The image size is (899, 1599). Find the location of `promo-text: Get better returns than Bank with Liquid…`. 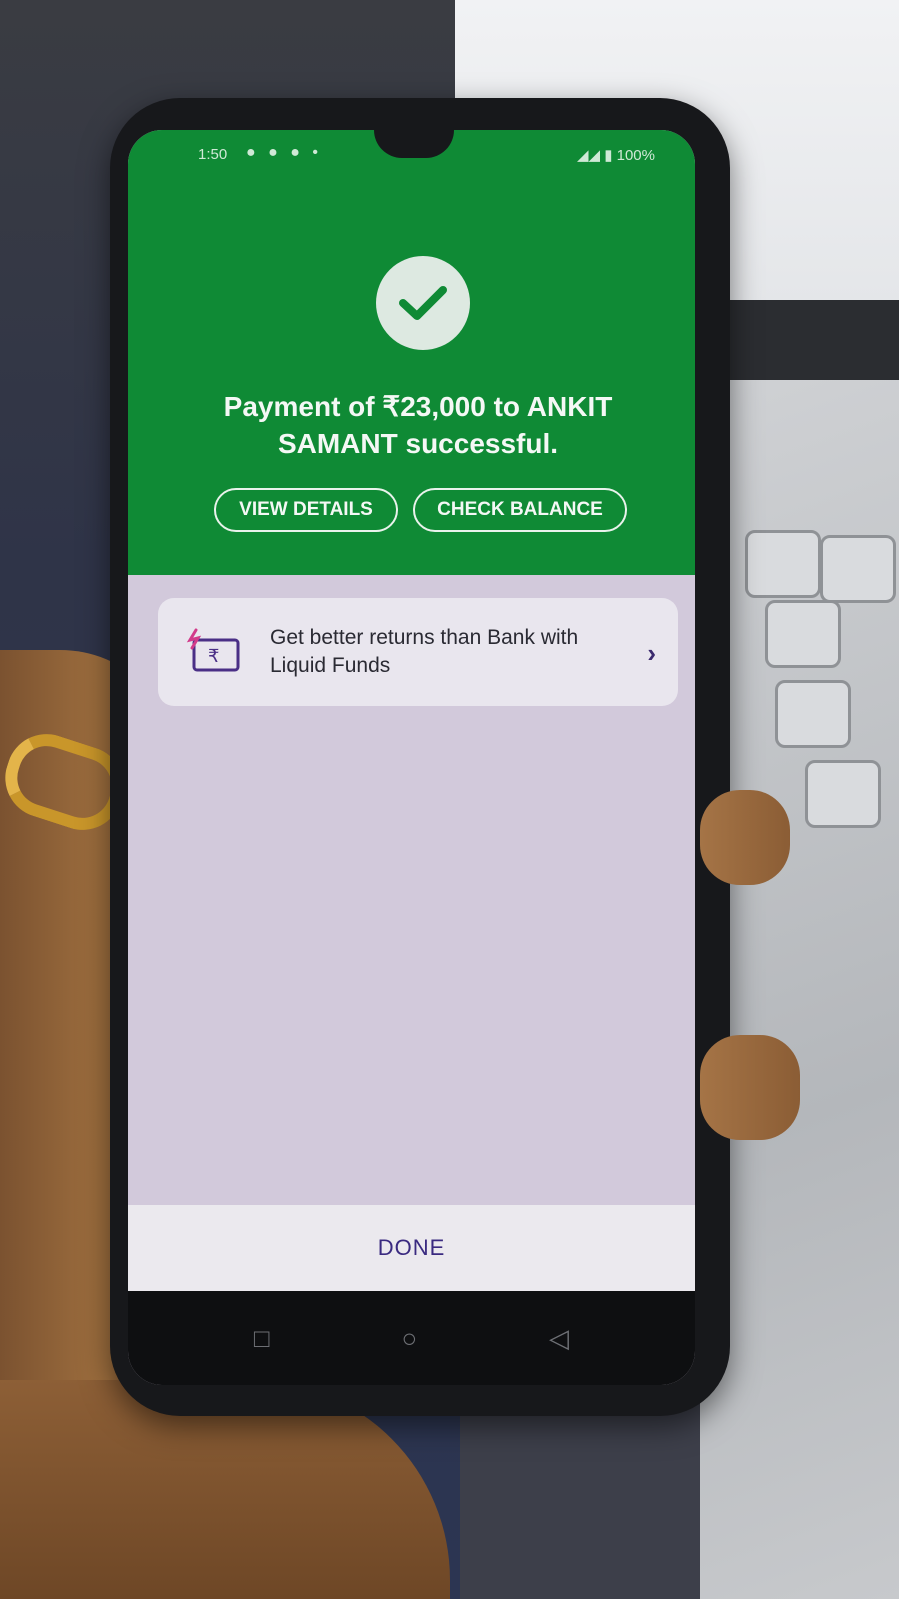

promo-text: Get better returns than Bank with Liquid… is located at coordinates (424, 651).